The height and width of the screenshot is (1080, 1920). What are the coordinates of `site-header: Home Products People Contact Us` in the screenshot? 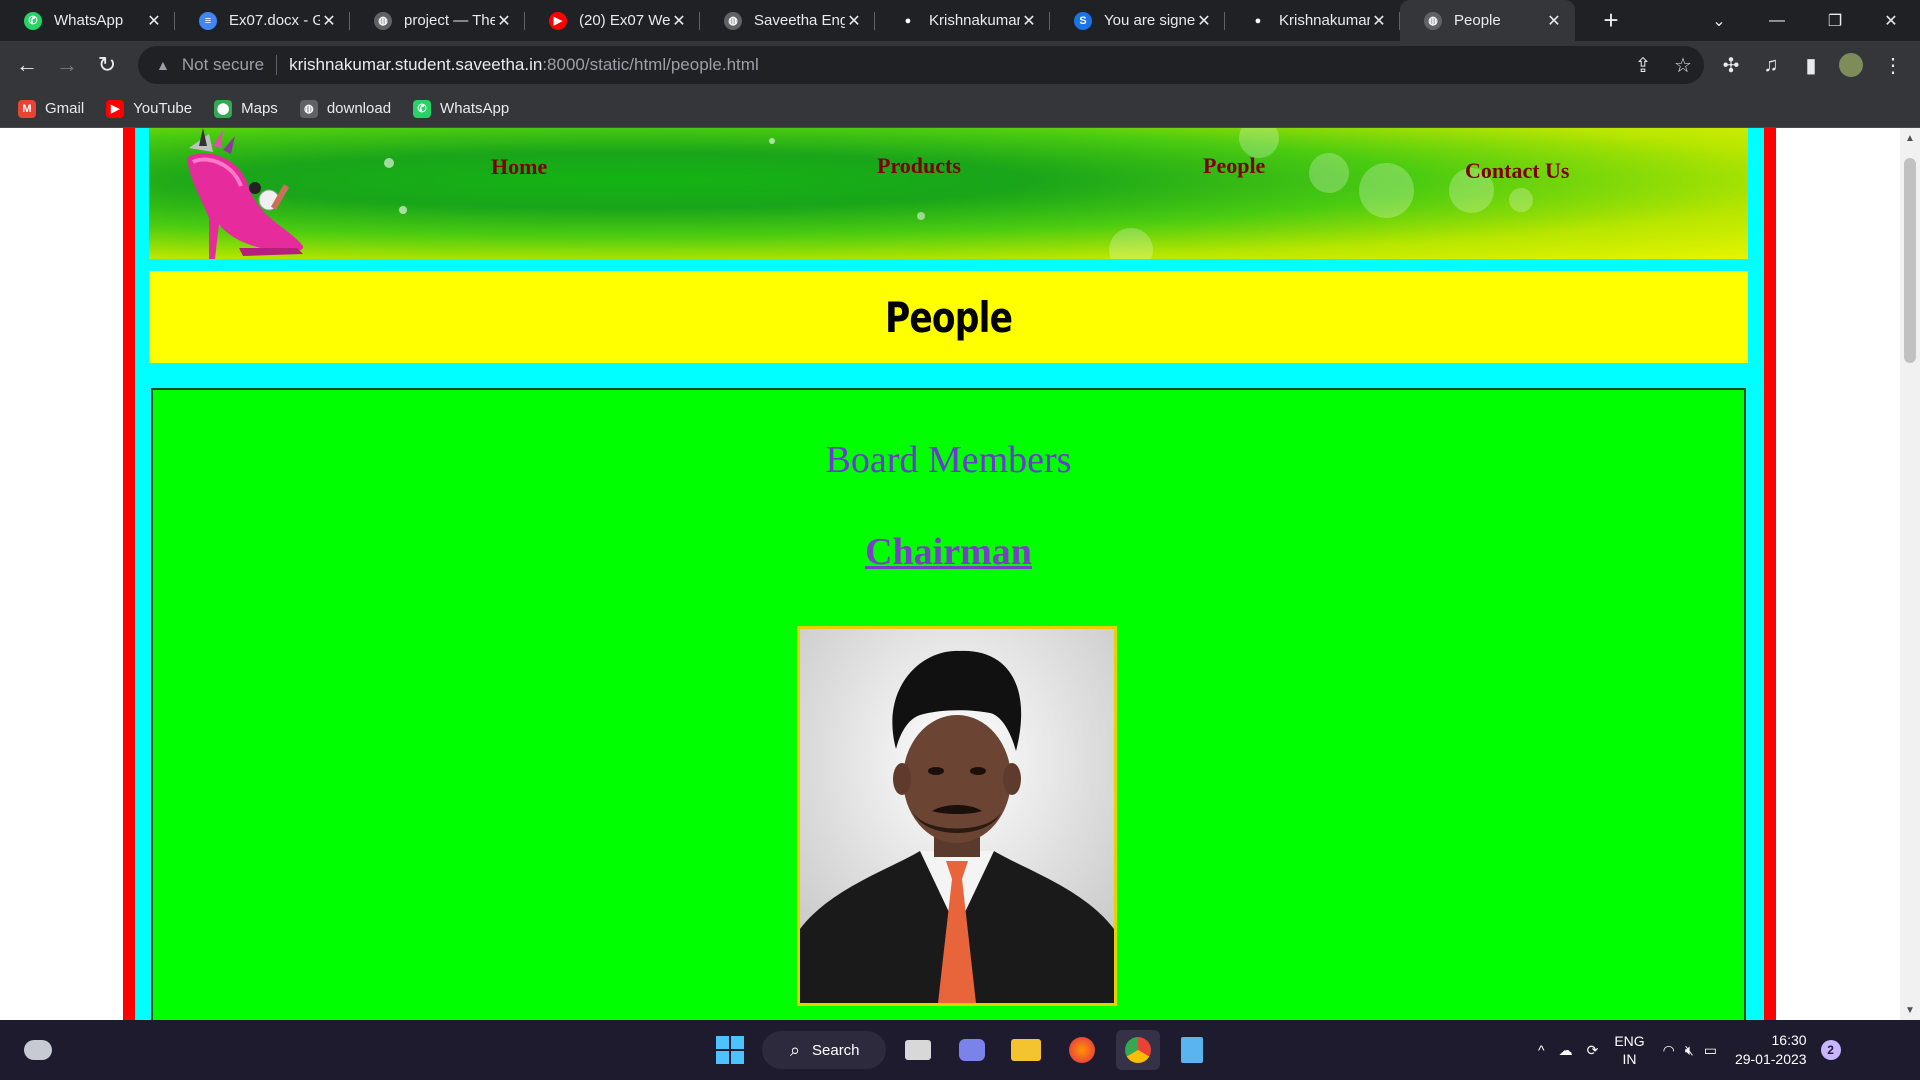 It's located at (948, 193).